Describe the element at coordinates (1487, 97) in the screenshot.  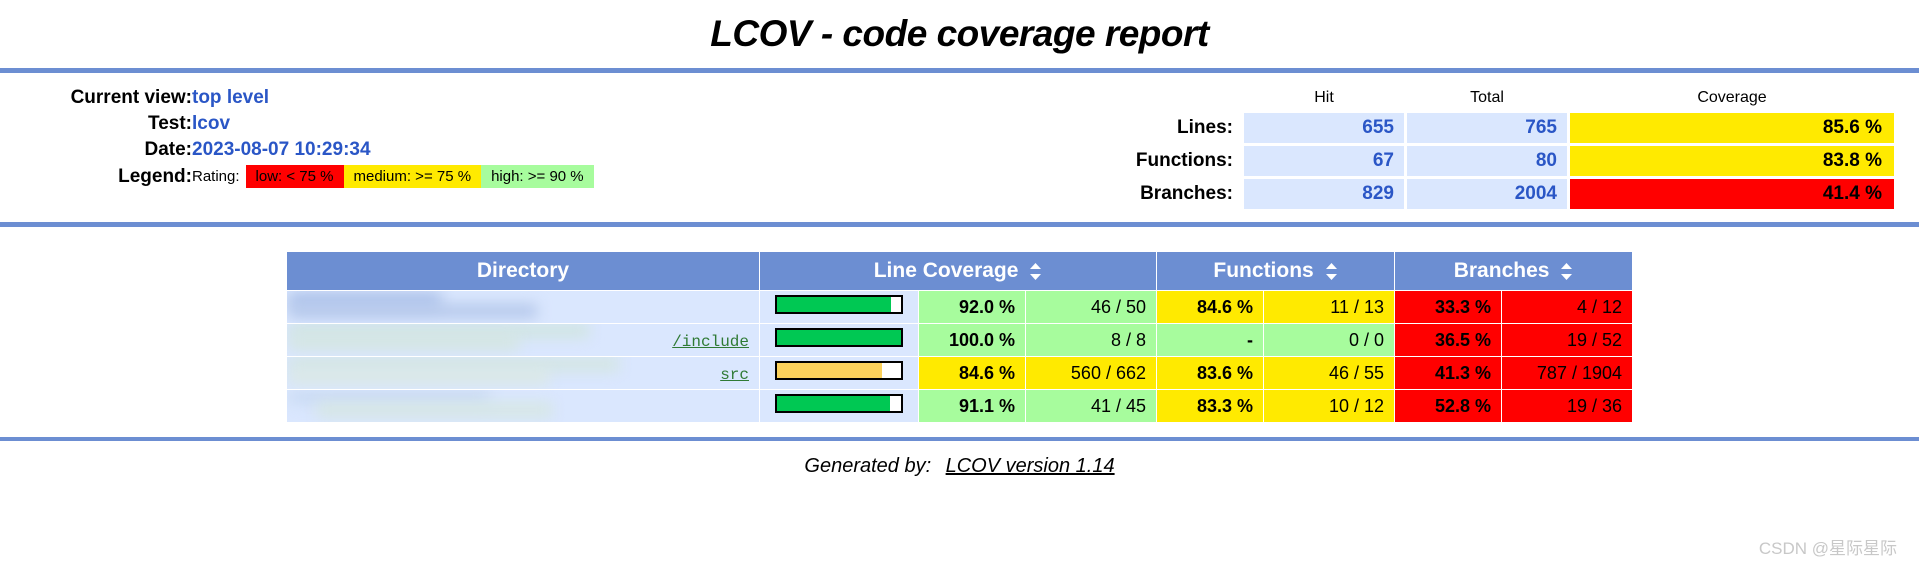
I see `summary-col-total: Total` at that location.